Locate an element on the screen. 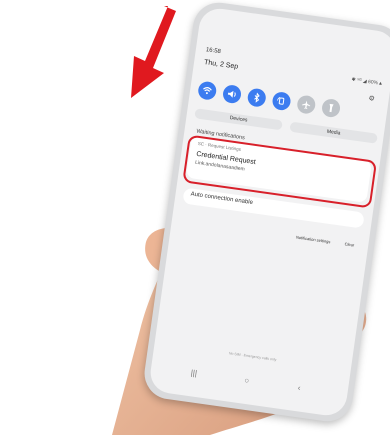  clear-button: Clear is located at coordinates (349, 244).